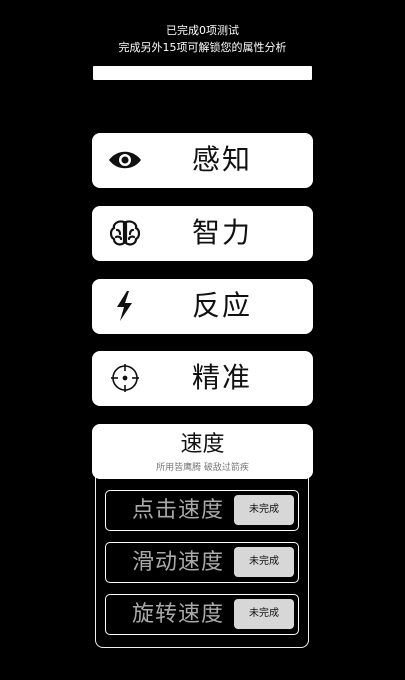  I want to click on unlock-hint-text: 完成另外15项可解锁您的属性分析, so click(202, 47).